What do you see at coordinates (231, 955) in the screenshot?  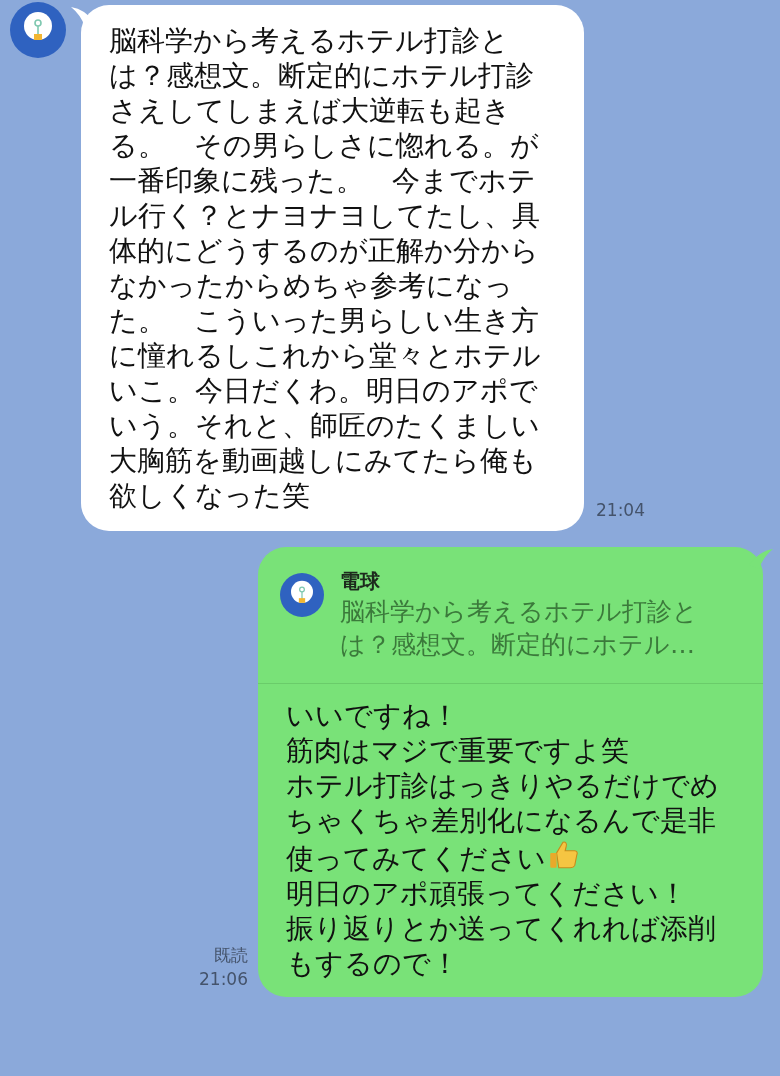 I see `read-receipt: 既読` at bounding box center [231, 955].